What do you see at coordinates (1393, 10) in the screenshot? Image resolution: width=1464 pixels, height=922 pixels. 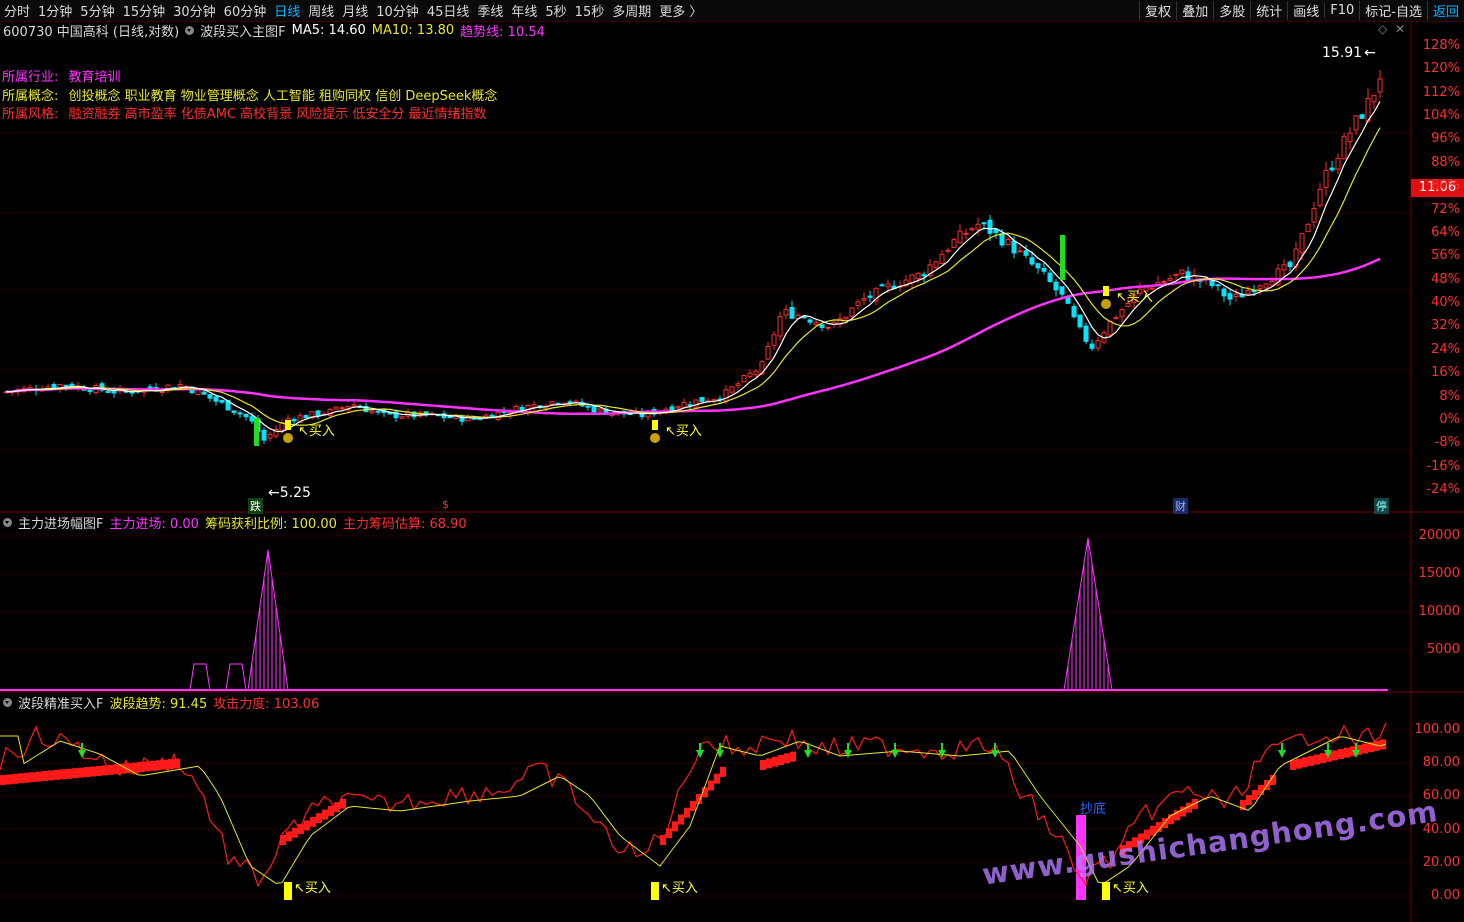 I see `tool-button: 标记-自选` at bounding box center [1393, 10].